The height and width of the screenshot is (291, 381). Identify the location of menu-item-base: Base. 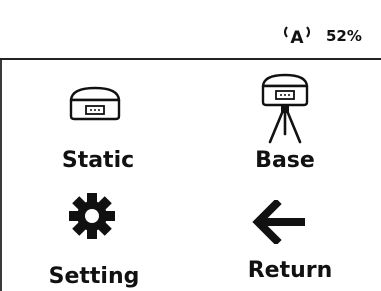
(295, 127).